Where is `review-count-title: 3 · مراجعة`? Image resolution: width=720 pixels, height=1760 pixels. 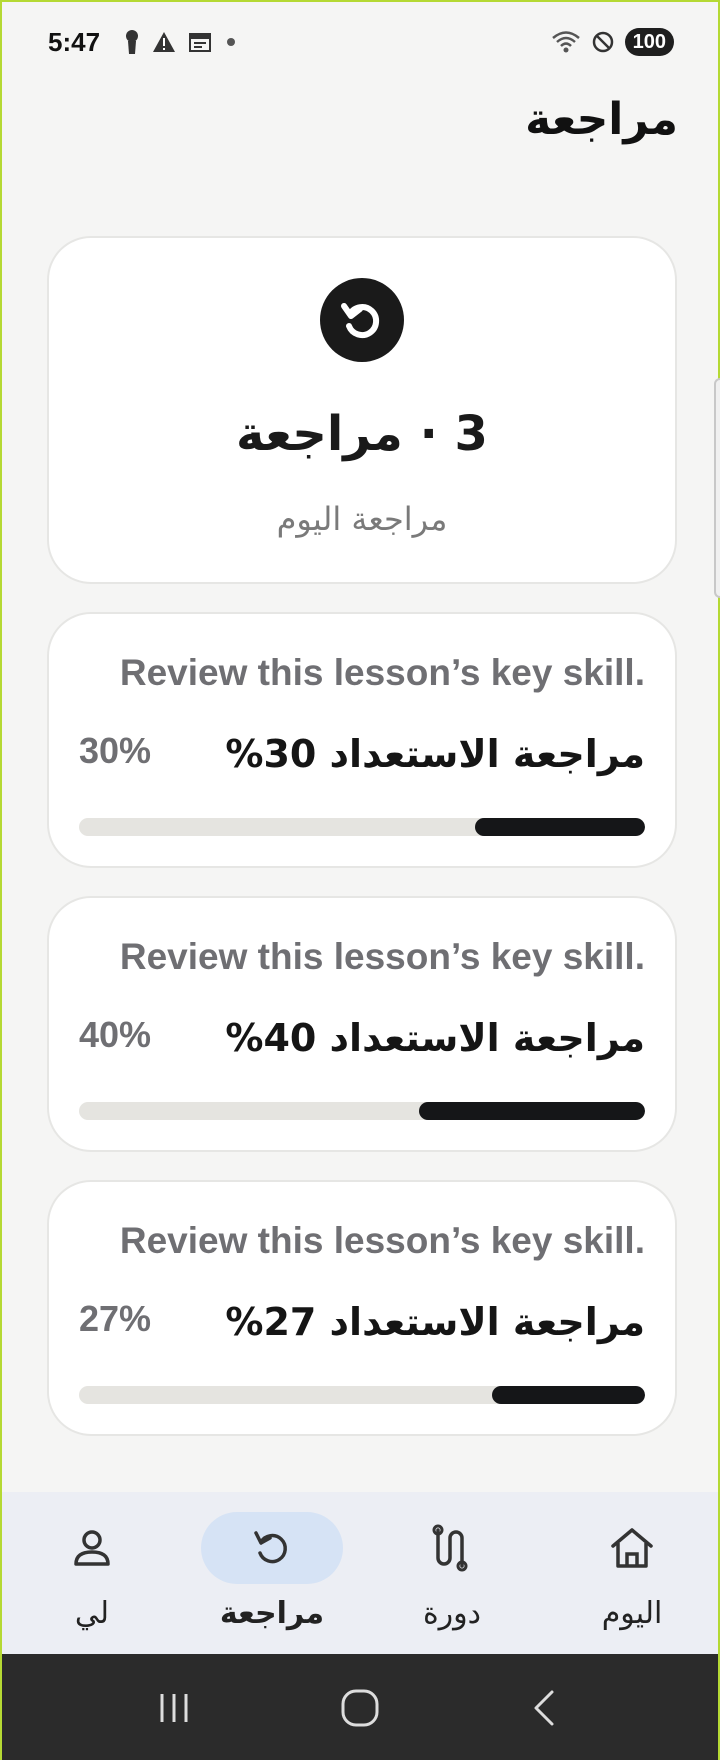
review-count-title: 3 · مراجعة is located at coordinates (362, 434).